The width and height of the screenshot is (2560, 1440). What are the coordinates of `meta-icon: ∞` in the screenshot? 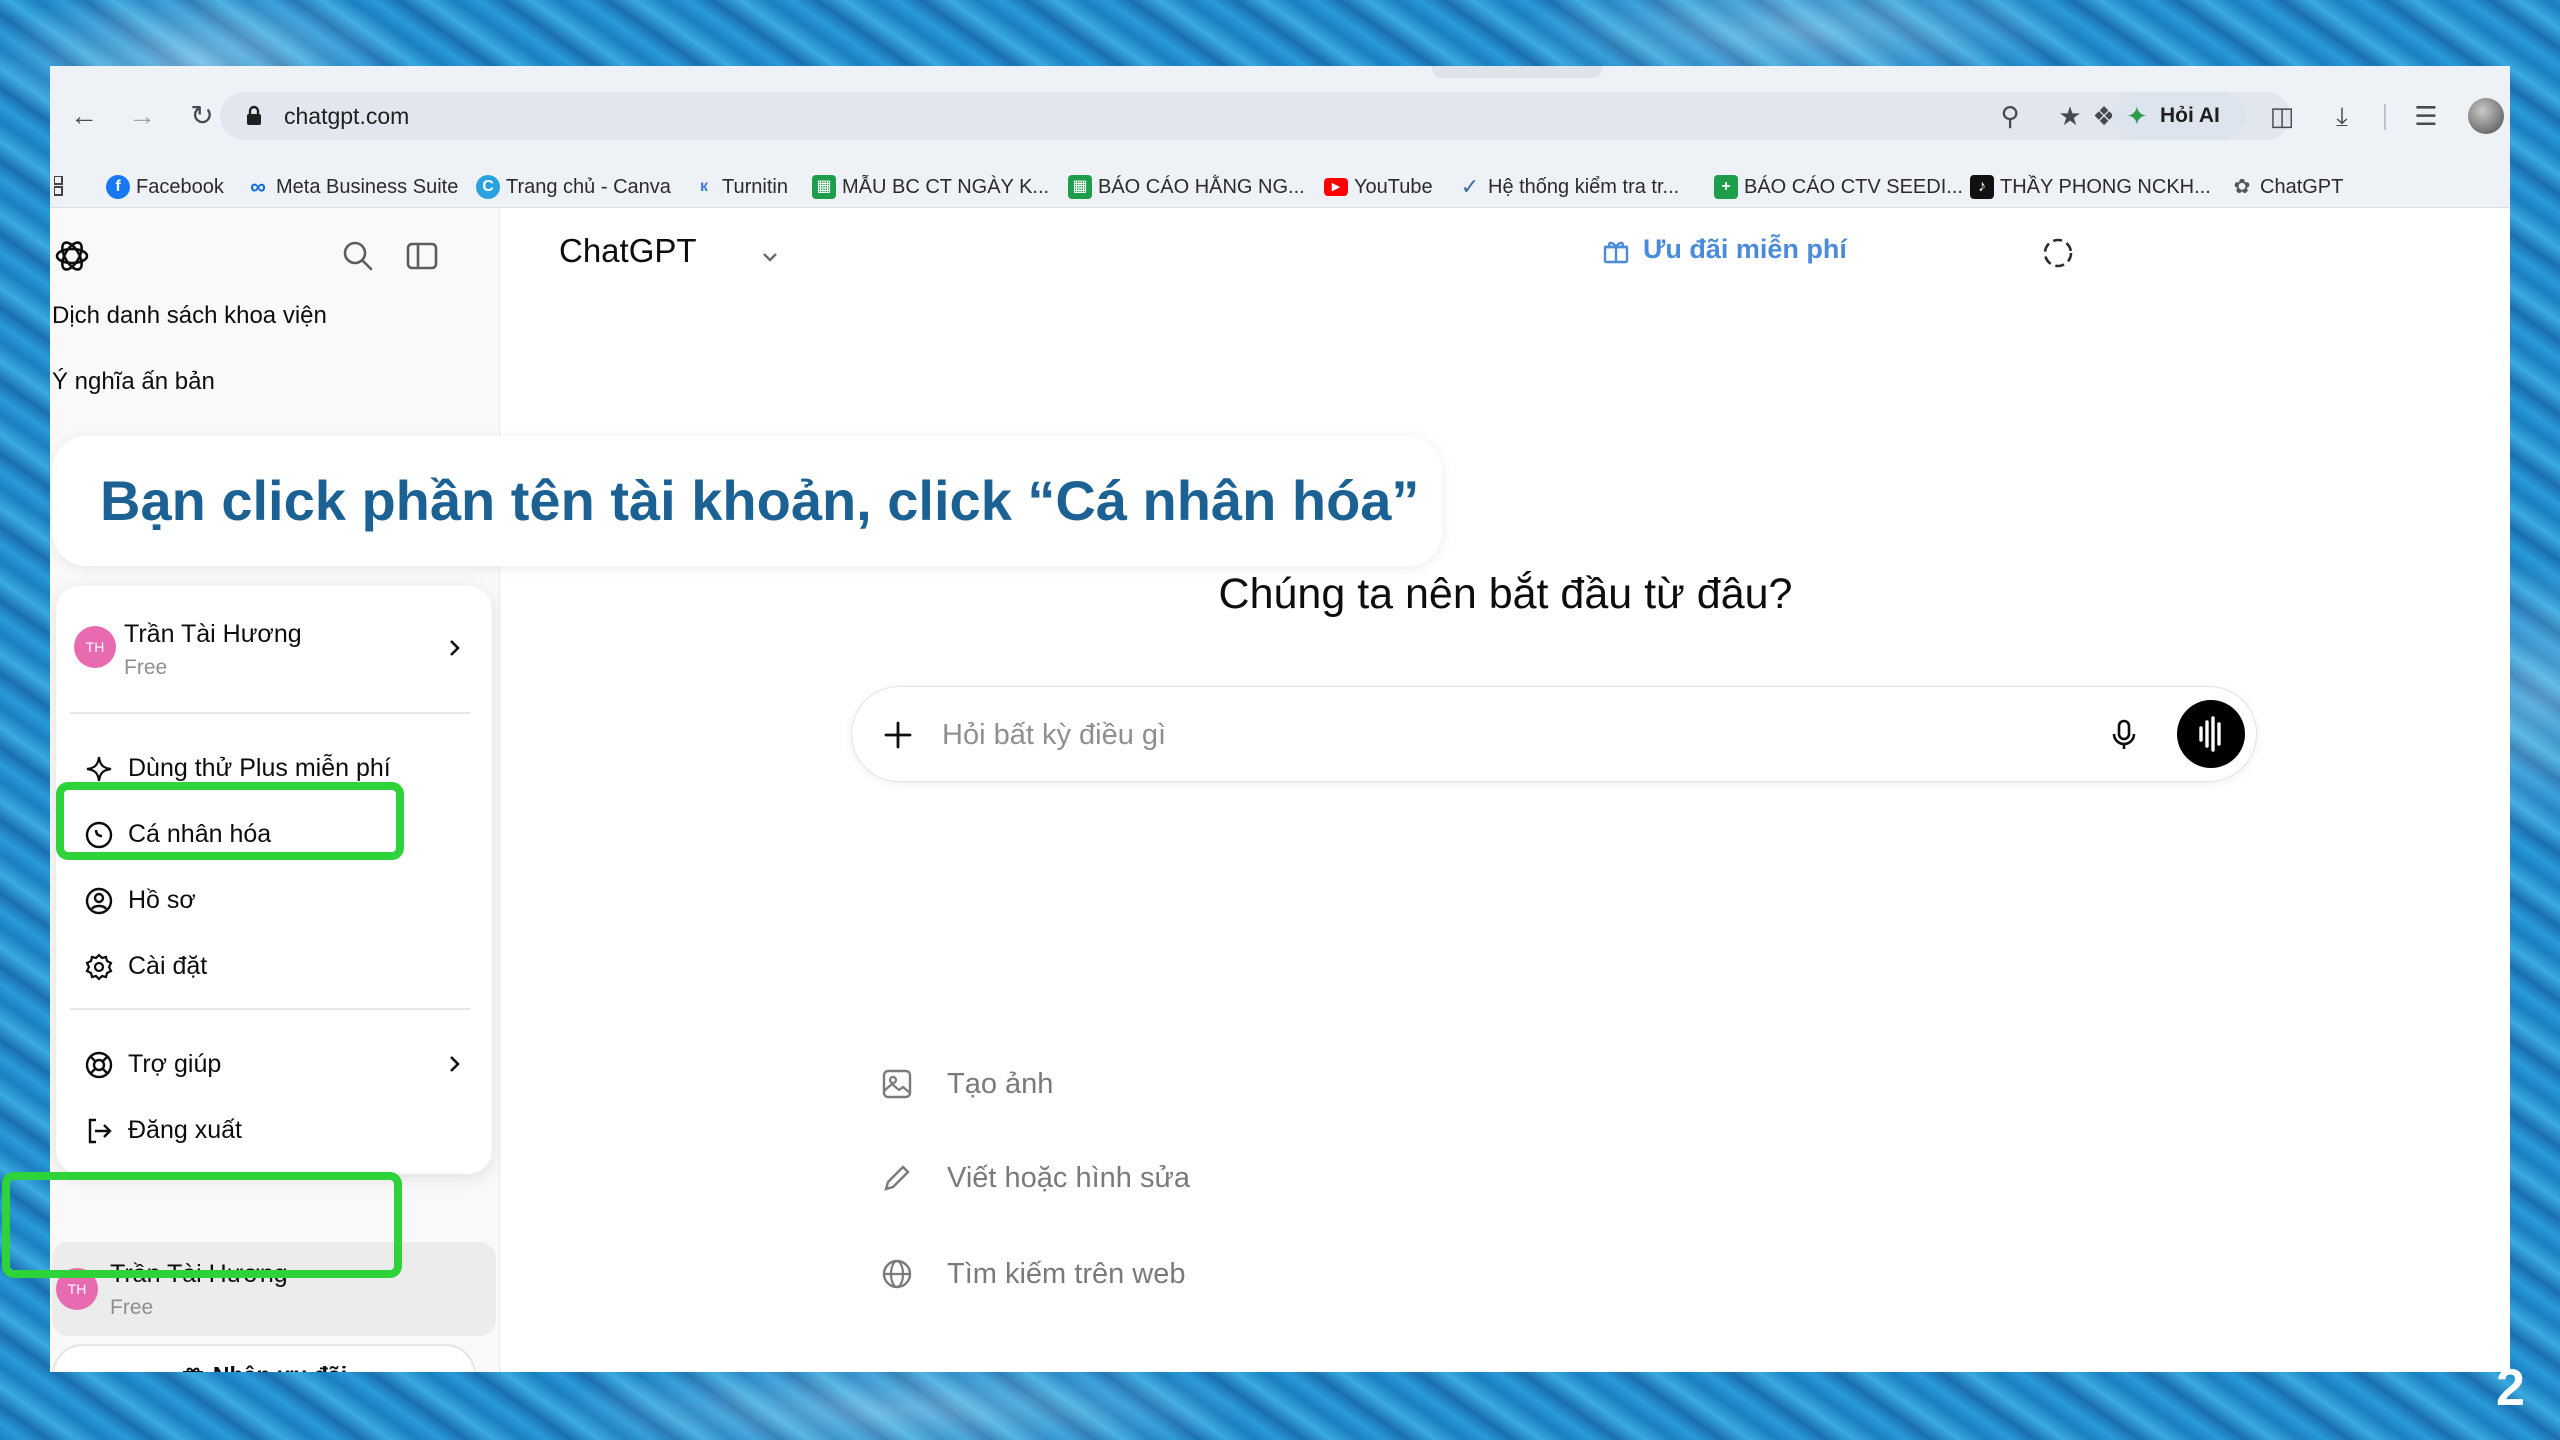 It's located at (258, 186).